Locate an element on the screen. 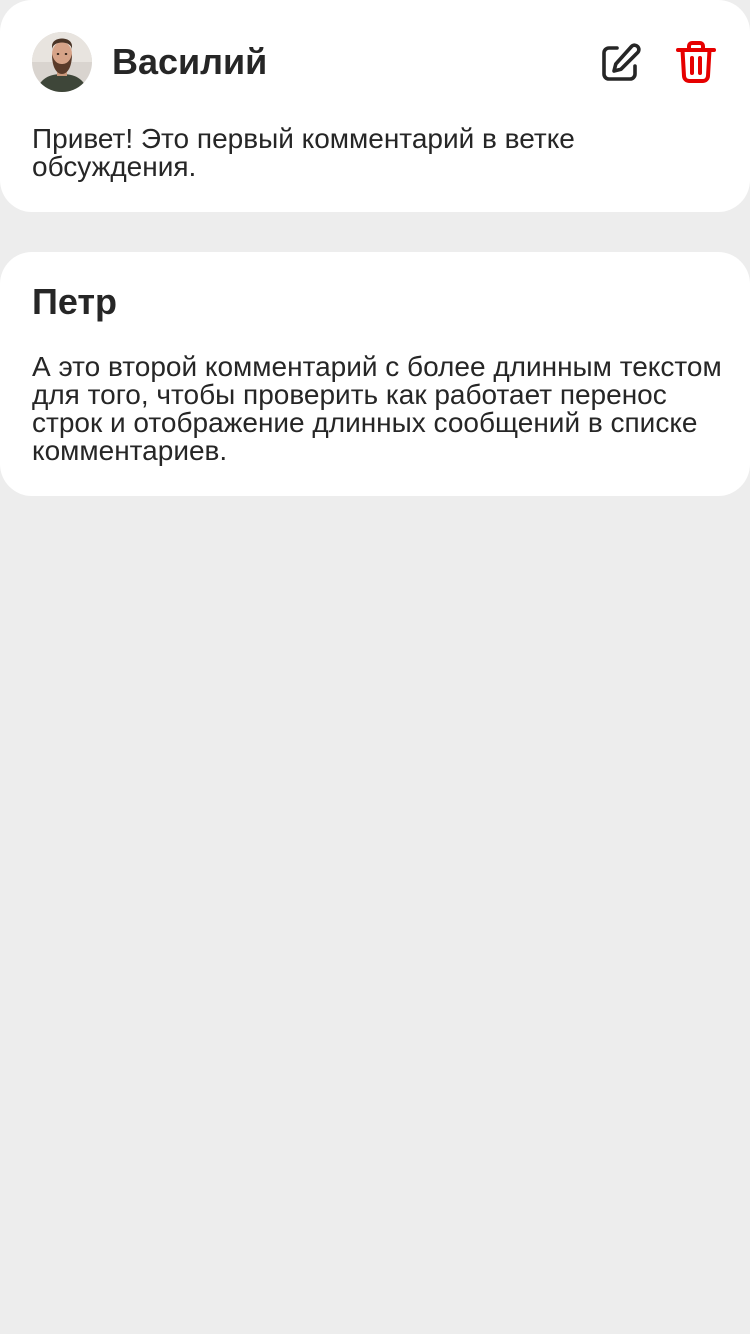  pencil-square-icon is located at coordinates (621, 62).